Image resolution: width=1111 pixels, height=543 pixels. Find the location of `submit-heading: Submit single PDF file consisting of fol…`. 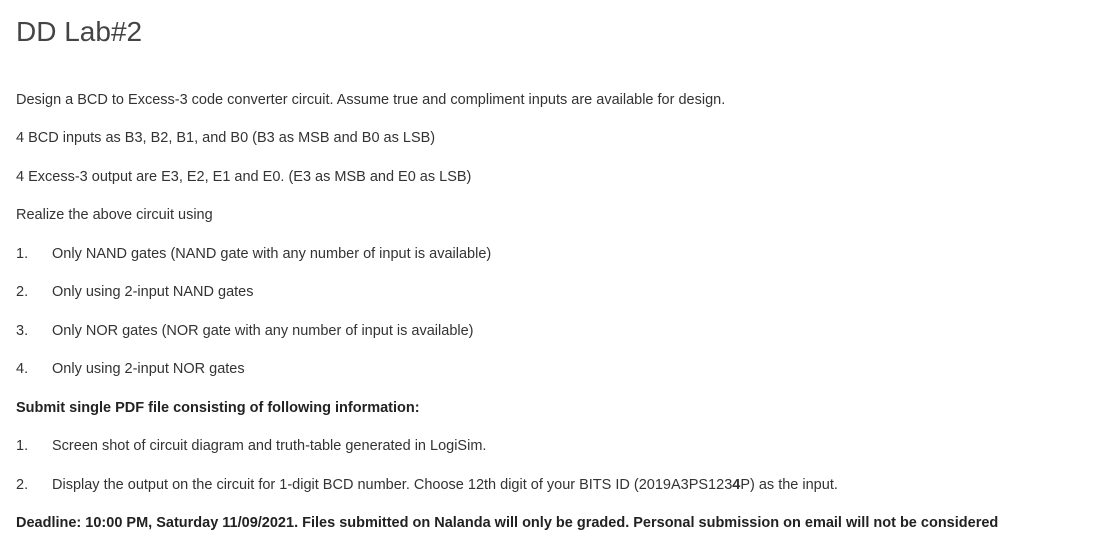

submit-heading: Submit single PDF file consisting of fol… is located at coordinates (218, 408).